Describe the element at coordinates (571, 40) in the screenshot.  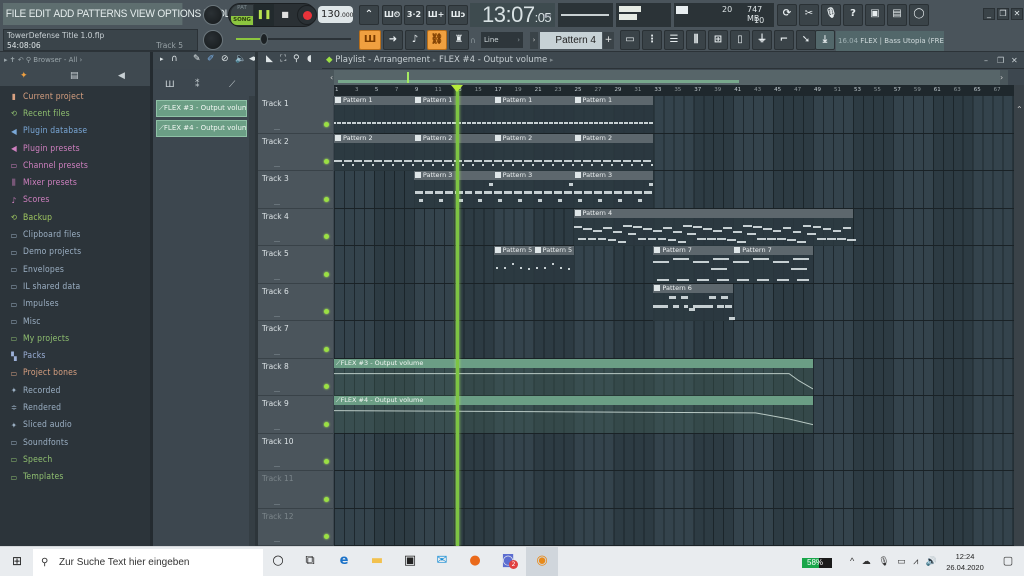
I see `pattern-selector: Pattern 4` at that location.